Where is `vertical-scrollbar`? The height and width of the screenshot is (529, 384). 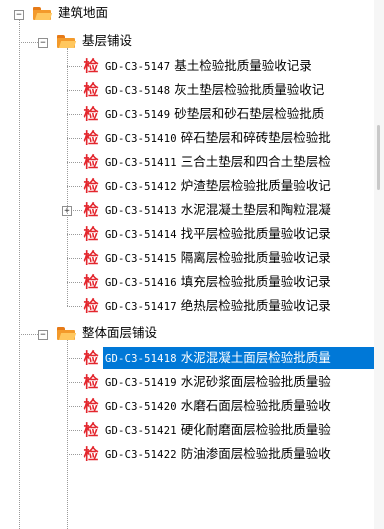 vertical-scrollbar is located at coordinates (379, 264).